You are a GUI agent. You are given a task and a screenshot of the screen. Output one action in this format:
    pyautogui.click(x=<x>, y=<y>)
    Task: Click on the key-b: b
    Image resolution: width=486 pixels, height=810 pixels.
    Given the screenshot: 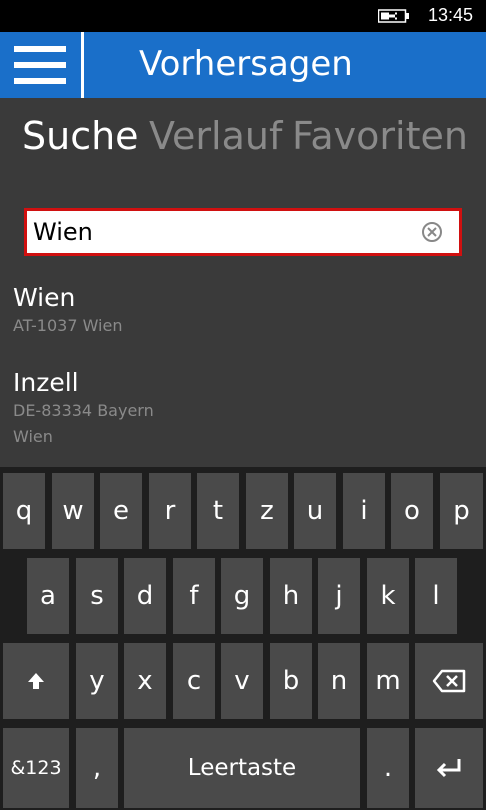 What is the action you would take?
    pyautogui.click(x=291, y=681)
    